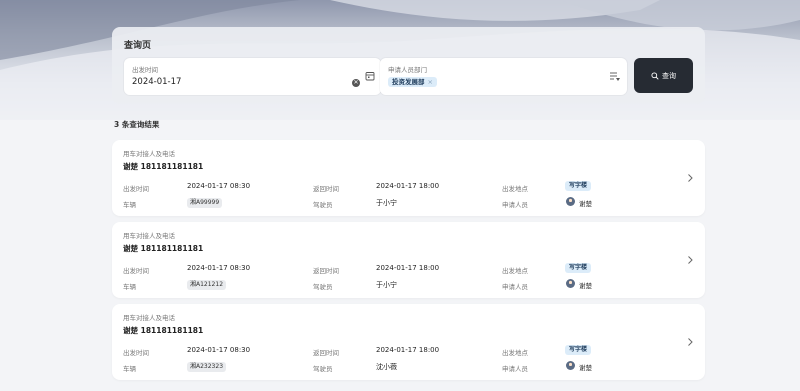 The image size is (800, 391). What do you see at coordinates (252, 76) in the screenshot?
I see `depart-time-field: 出发时间 2024-01-17 ✕` at bounding box center [252, 76].